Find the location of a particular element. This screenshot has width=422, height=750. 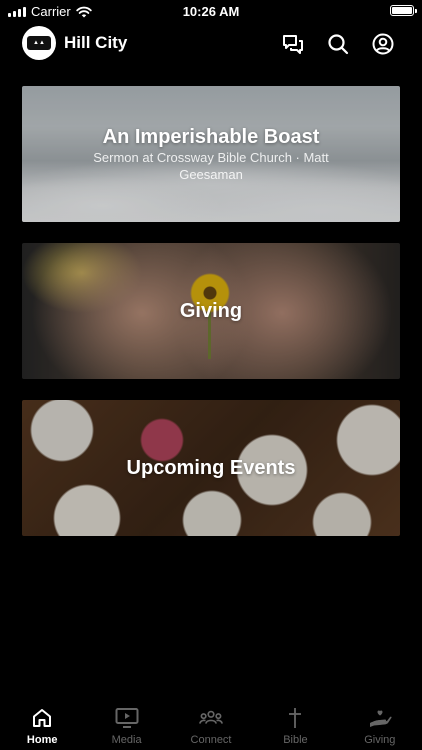

battery-fill is located at coordinates (402, 10).